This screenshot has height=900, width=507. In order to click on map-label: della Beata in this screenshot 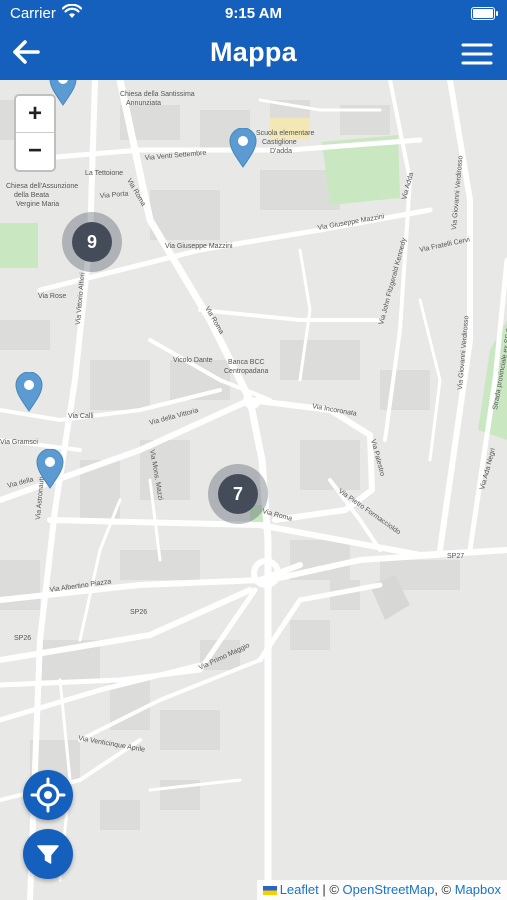, I will do `click(31, 195)`.